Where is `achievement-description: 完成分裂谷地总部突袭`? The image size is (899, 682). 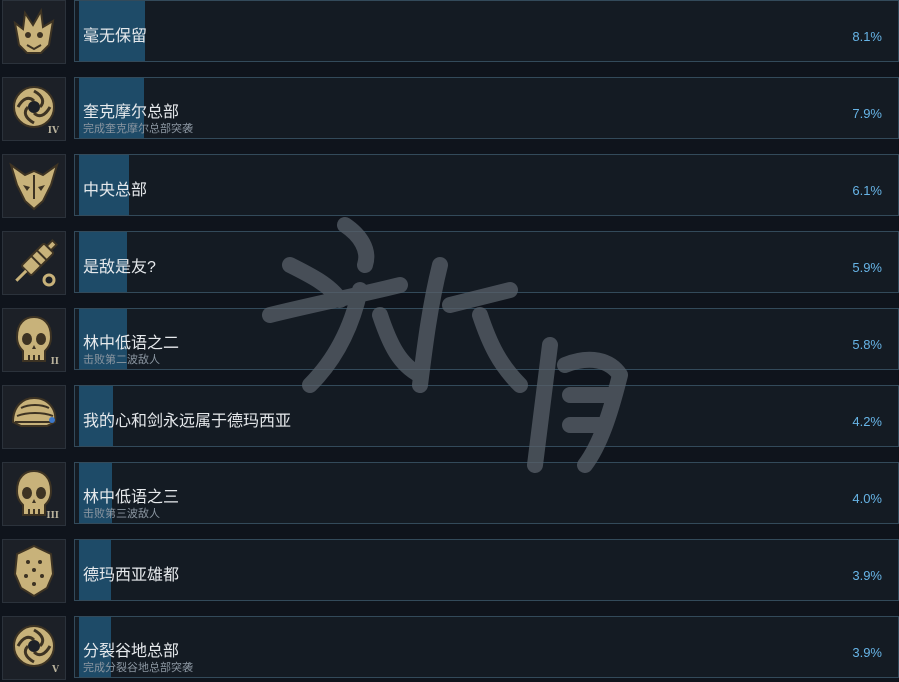
achievement-description: 完成分裂谷地总部突袭 is located at coordinates (138, 668).